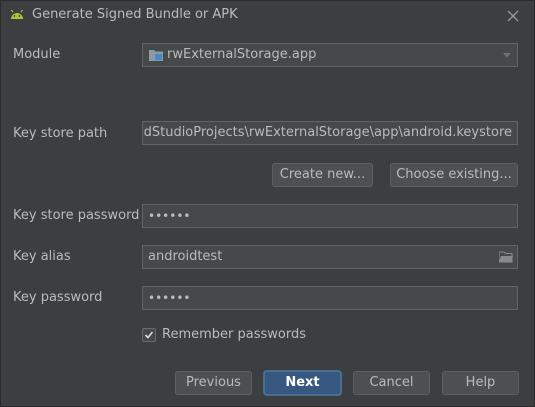  What do you see at coordinates (330, 55) in the screenshot?
I see `module-select: rwExternalStorage.app` at bounding box center [330, 55].